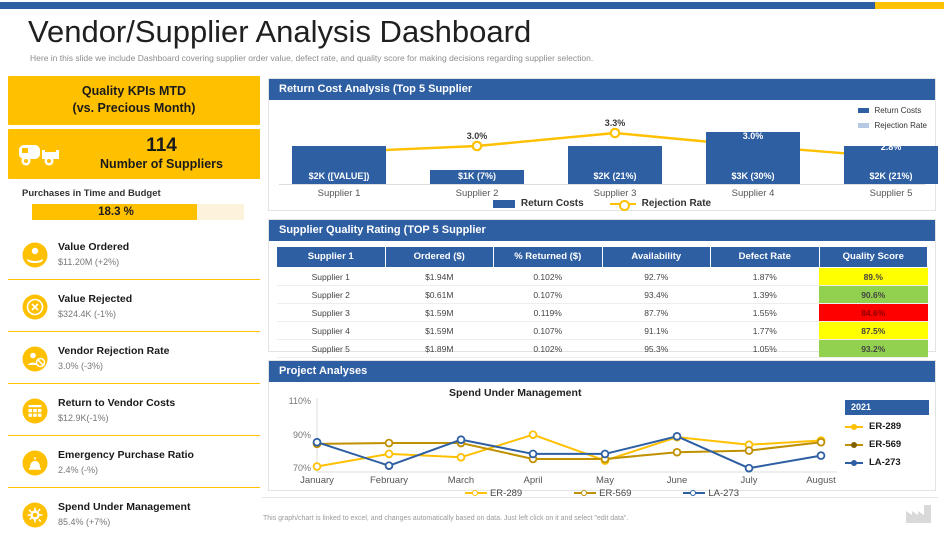 The height and width of the screenshot is (533, 944). What do you see at coordinates (764, 312) in the screenshot?
I see `table-cell: 1.55%` at bounding box center [764, 312].